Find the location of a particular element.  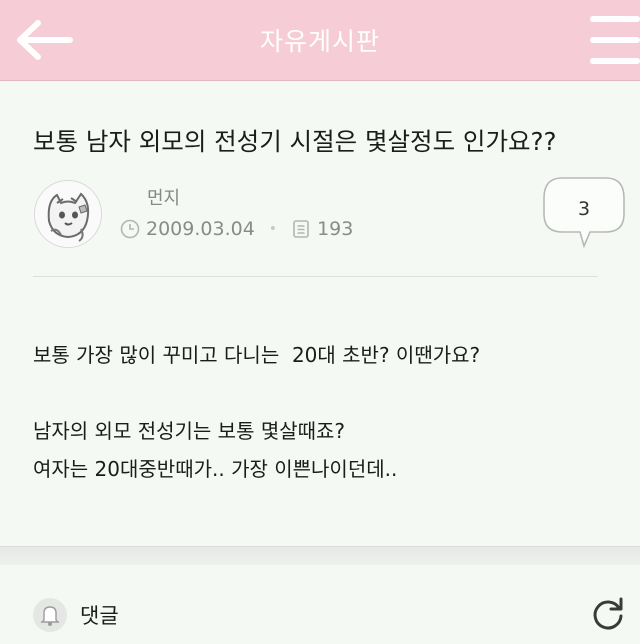

avatar is located at coordinates (68, 214).